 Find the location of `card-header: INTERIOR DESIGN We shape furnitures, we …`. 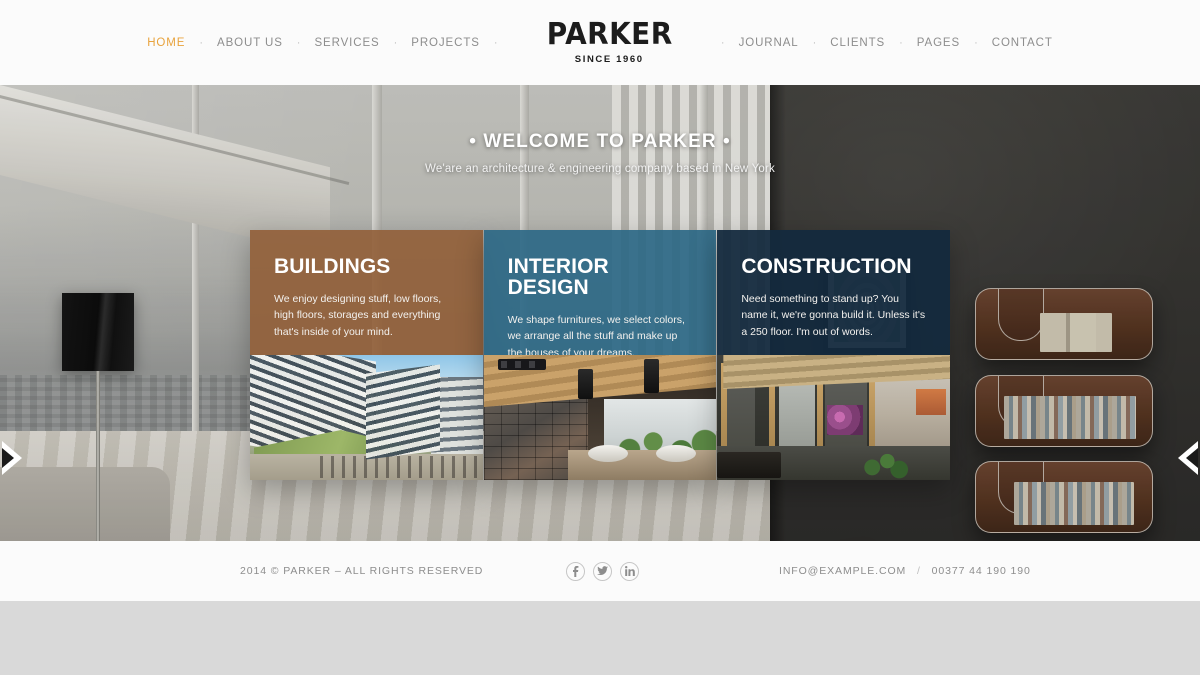

card-header: INTERIOR DESIGN We shape furnitures, we … is located at coordinates (600, 294).